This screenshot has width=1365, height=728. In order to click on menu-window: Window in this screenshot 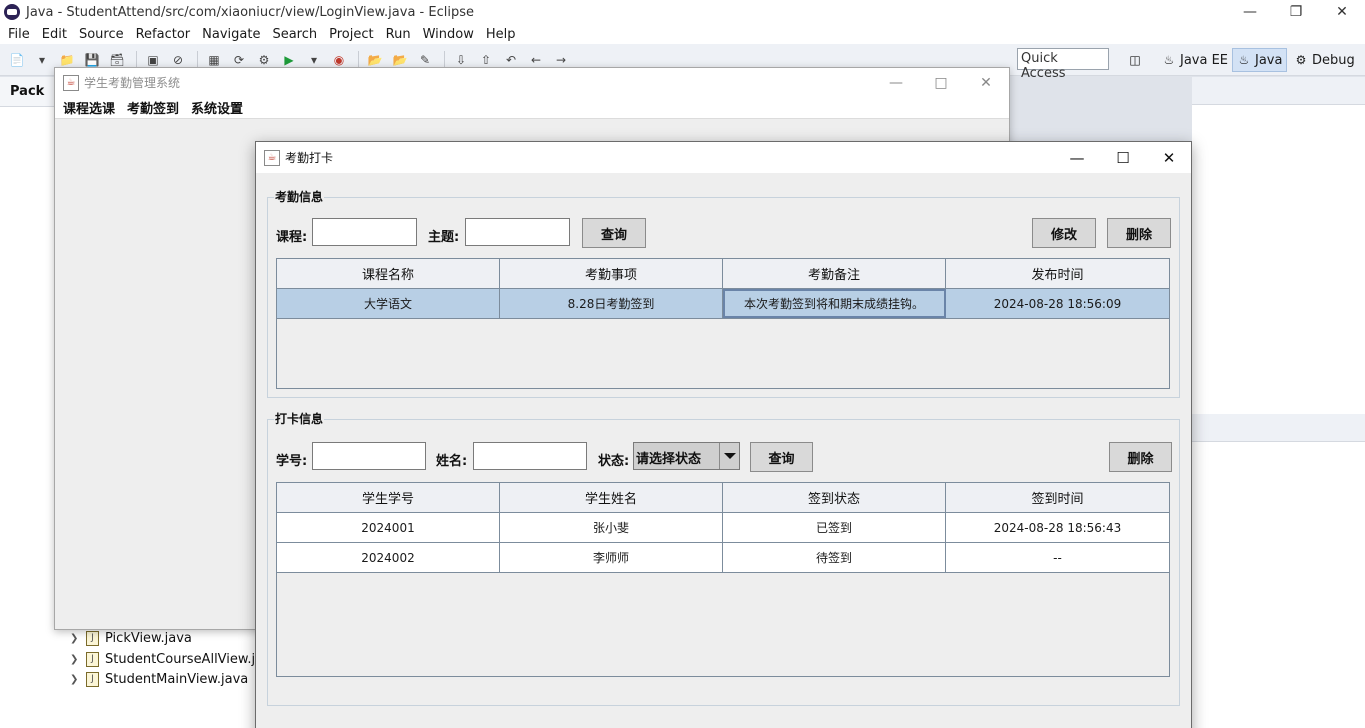, I will do `click(448, 34)`.